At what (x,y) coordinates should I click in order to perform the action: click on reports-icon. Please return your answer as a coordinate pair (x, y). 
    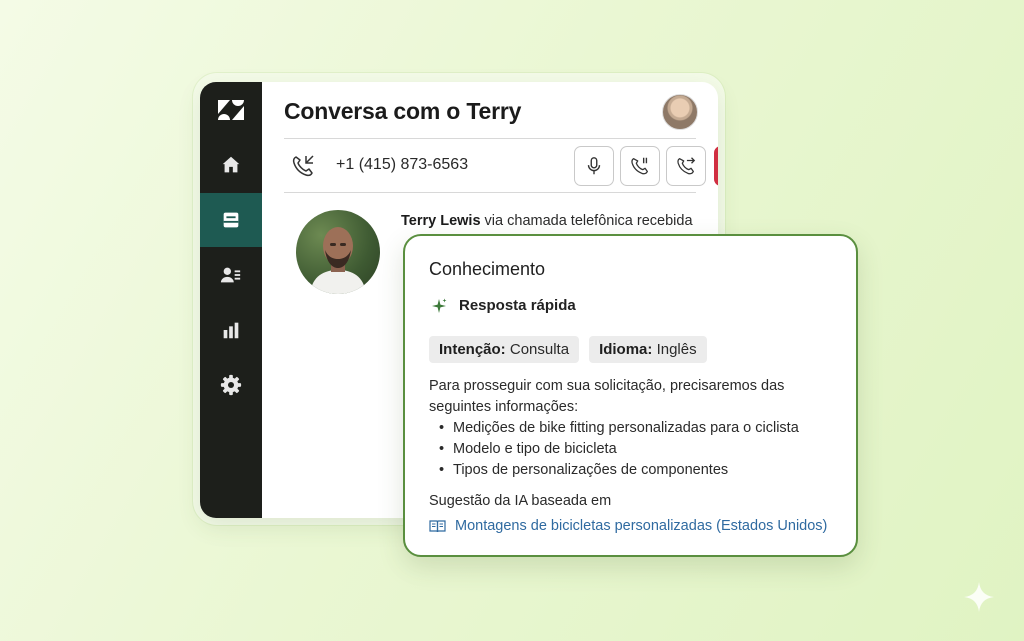
    Looking at the image, I should click on (231, 330).